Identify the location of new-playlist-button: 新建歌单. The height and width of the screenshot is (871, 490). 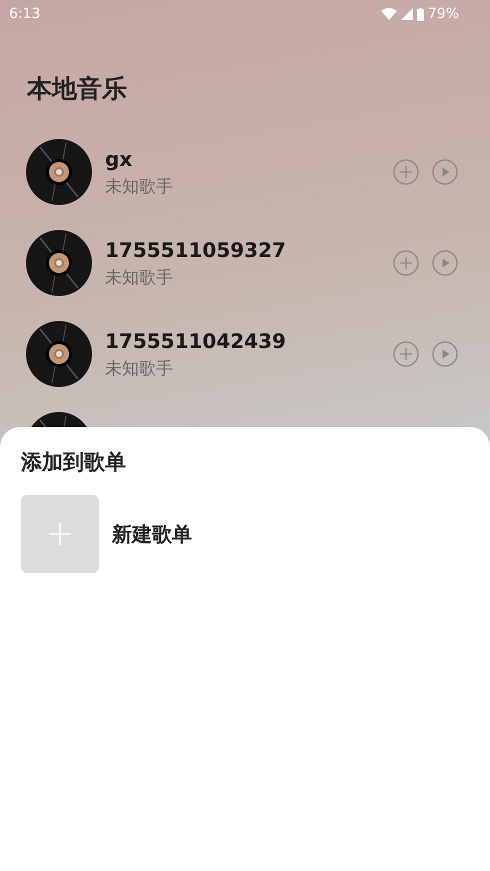
(245, 534).